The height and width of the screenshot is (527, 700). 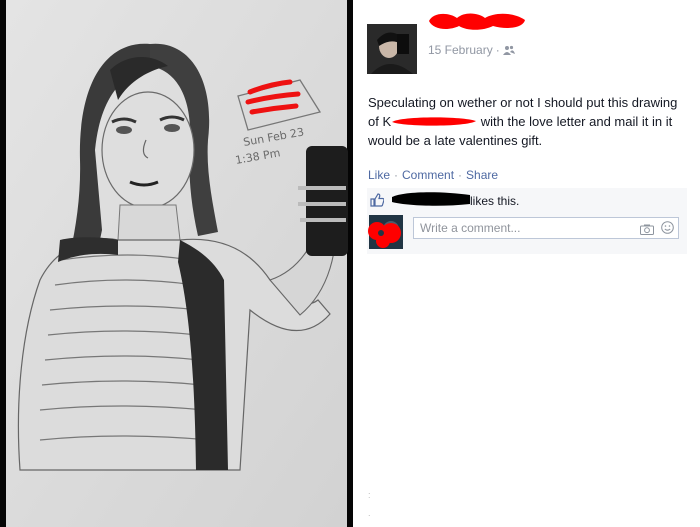 I want to click on post-text-line2-prefix: of K, so click(x=380, y=121).